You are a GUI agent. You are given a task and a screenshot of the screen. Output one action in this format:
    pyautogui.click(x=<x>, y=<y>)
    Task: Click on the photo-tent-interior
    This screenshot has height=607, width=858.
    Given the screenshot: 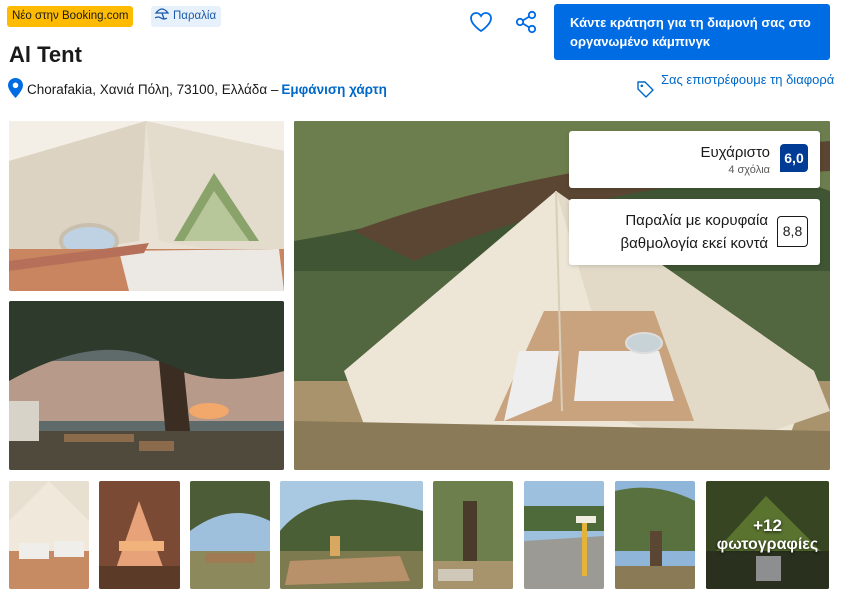 What is the action you would take?
    pyautogui.click(x=146, y=206)
    